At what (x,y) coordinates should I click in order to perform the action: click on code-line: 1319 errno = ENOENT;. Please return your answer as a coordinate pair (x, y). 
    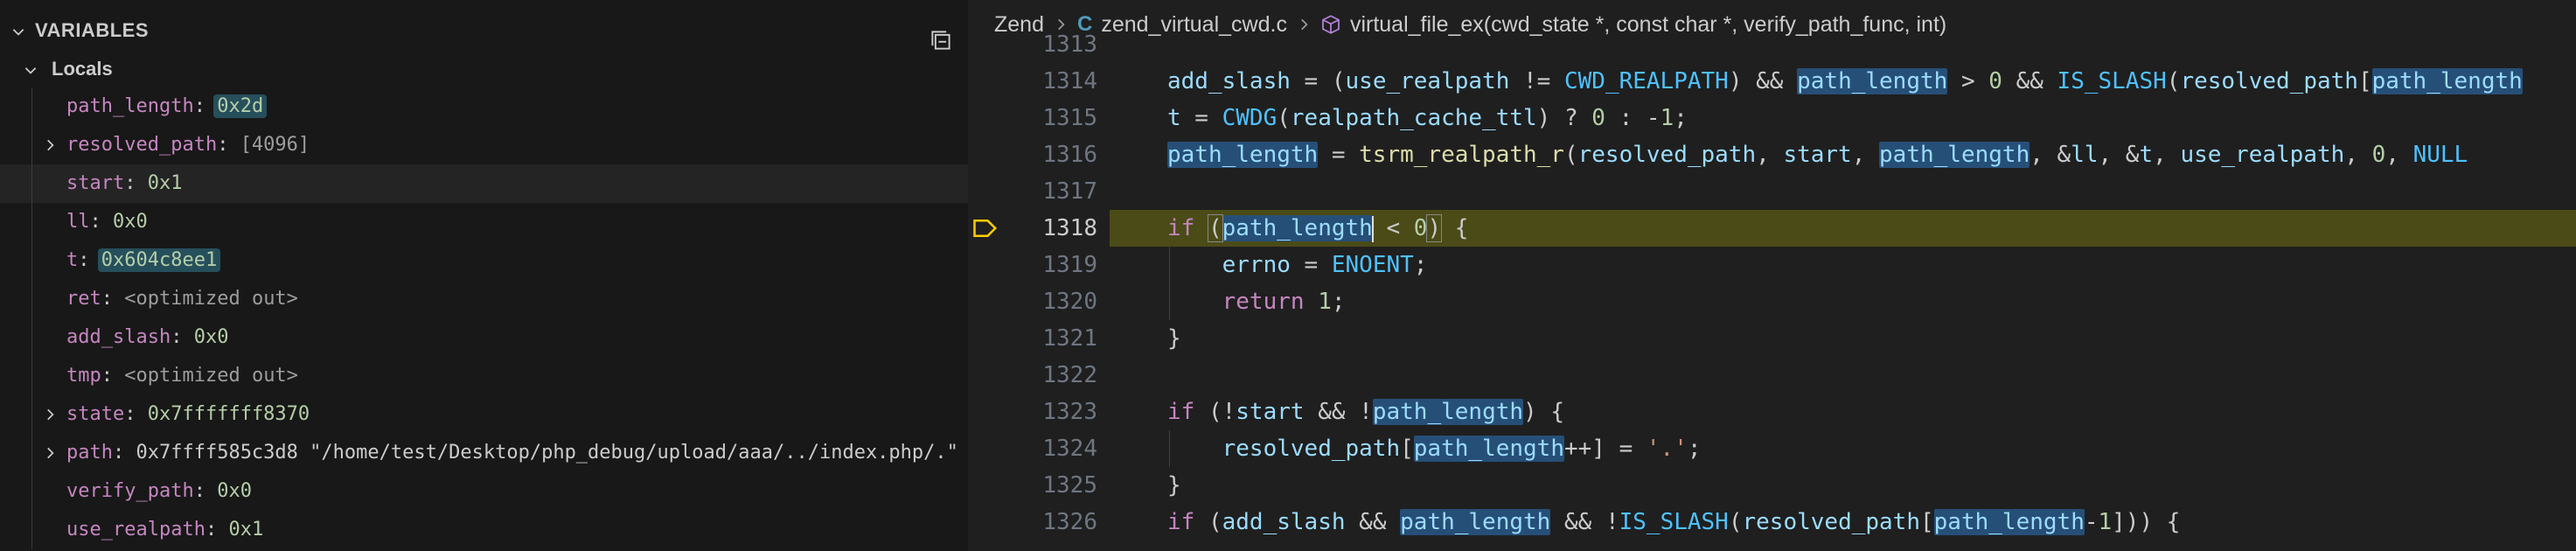
    Looking at the image, I should click on (1772, 265).